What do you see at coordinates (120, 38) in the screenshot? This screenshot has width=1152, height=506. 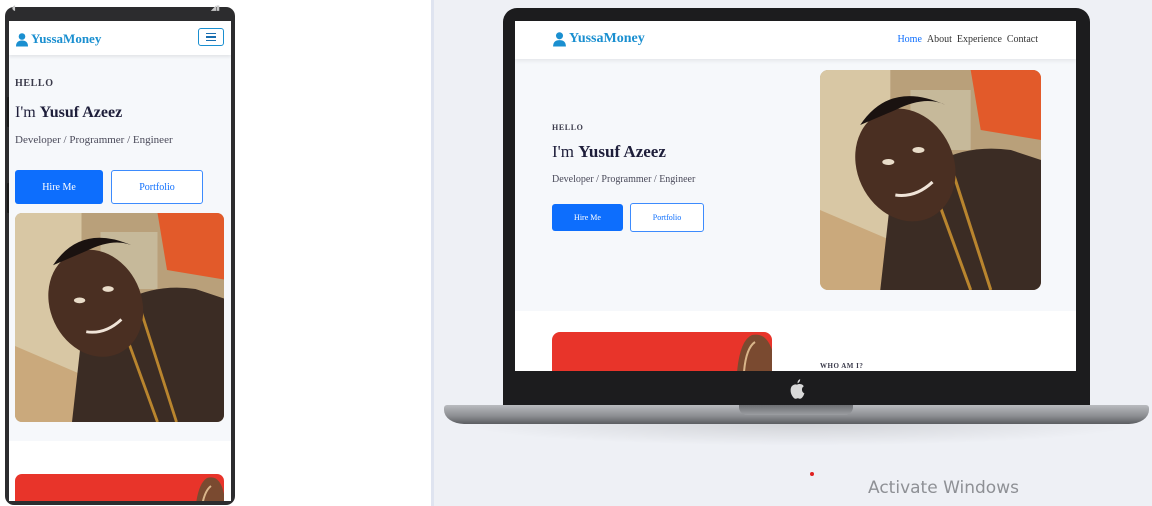 I see `mobile-navbar: YussaMoney` at bounding box center [120, 38].